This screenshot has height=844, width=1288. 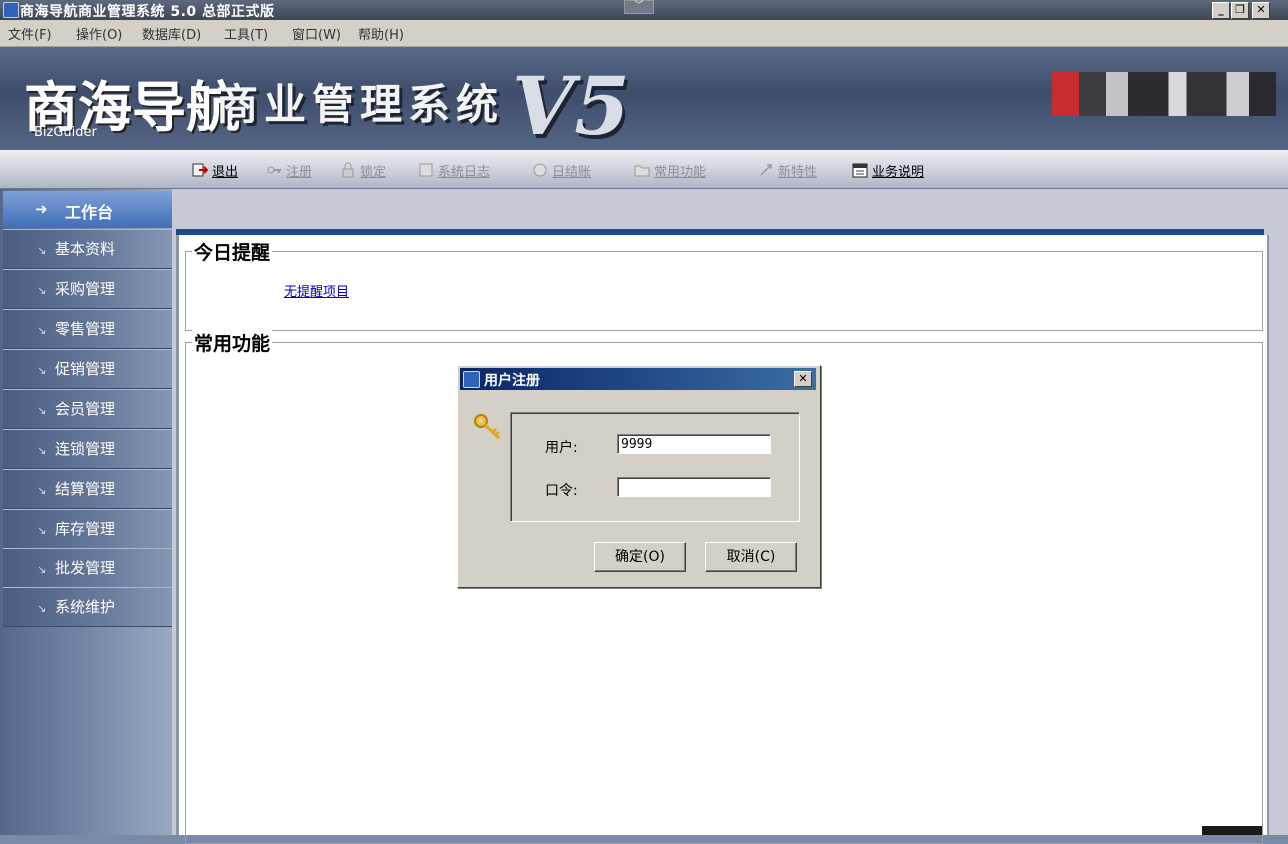 What do you see at coordinates (200, 170) in the screenshot?
I see `exit-icon` at bounding box center [200, 170].